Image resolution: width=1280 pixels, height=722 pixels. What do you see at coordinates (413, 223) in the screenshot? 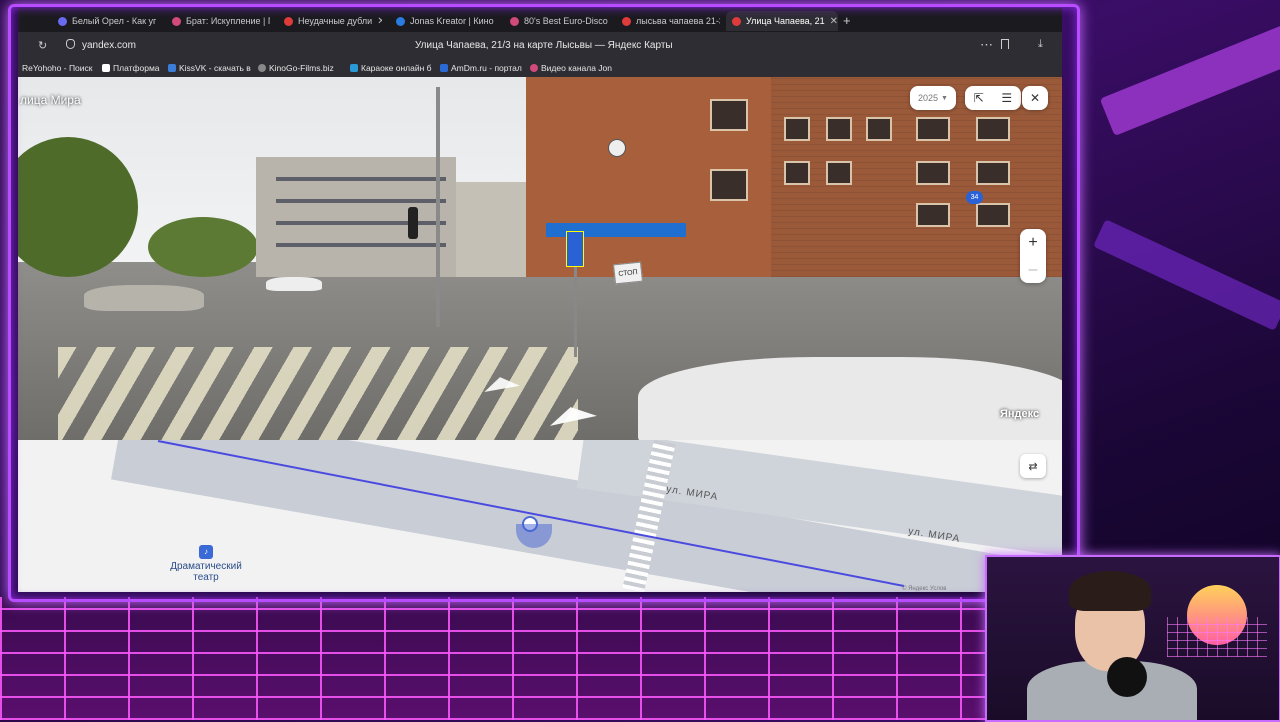
I see `traffic-light` at bounding box center [413, 223].